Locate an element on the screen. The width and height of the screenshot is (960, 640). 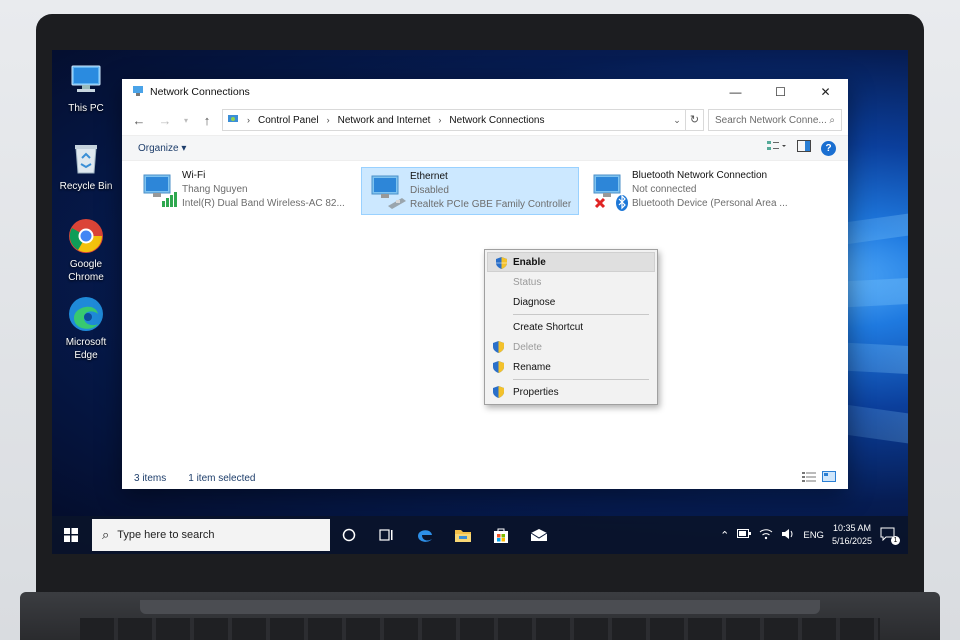
desktop-icon-label: This PC is located at coordinates (86, 108).